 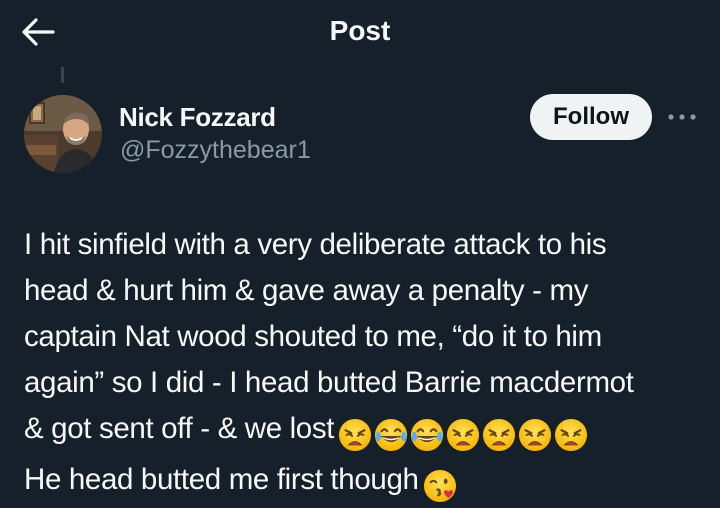 I want to click on post-line-with-emojis: He head butted me first though, so click(x=369, y=482).